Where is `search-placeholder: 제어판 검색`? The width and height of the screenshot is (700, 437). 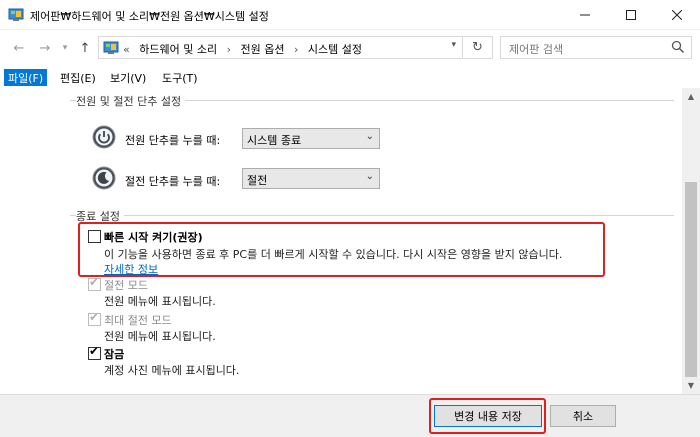 search-placeholder: 제어판 검색 is located at coordinates (536, 49).